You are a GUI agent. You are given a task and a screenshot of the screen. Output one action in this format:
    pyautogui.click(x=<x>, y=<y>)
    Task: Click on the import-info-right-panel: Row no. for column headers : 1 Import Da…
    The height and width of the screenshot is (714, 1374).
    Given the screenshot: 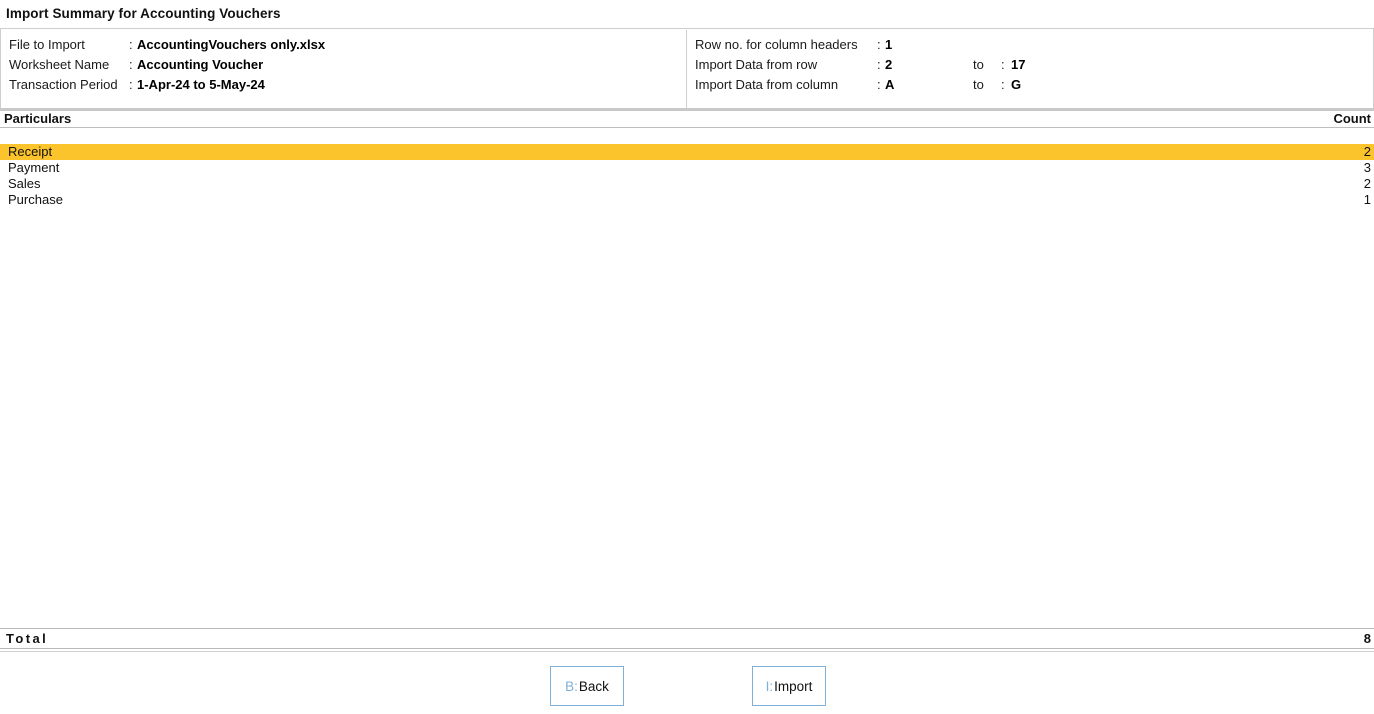 What is the action you would take?
    pyautogui.click(x=1030, y=70)
    